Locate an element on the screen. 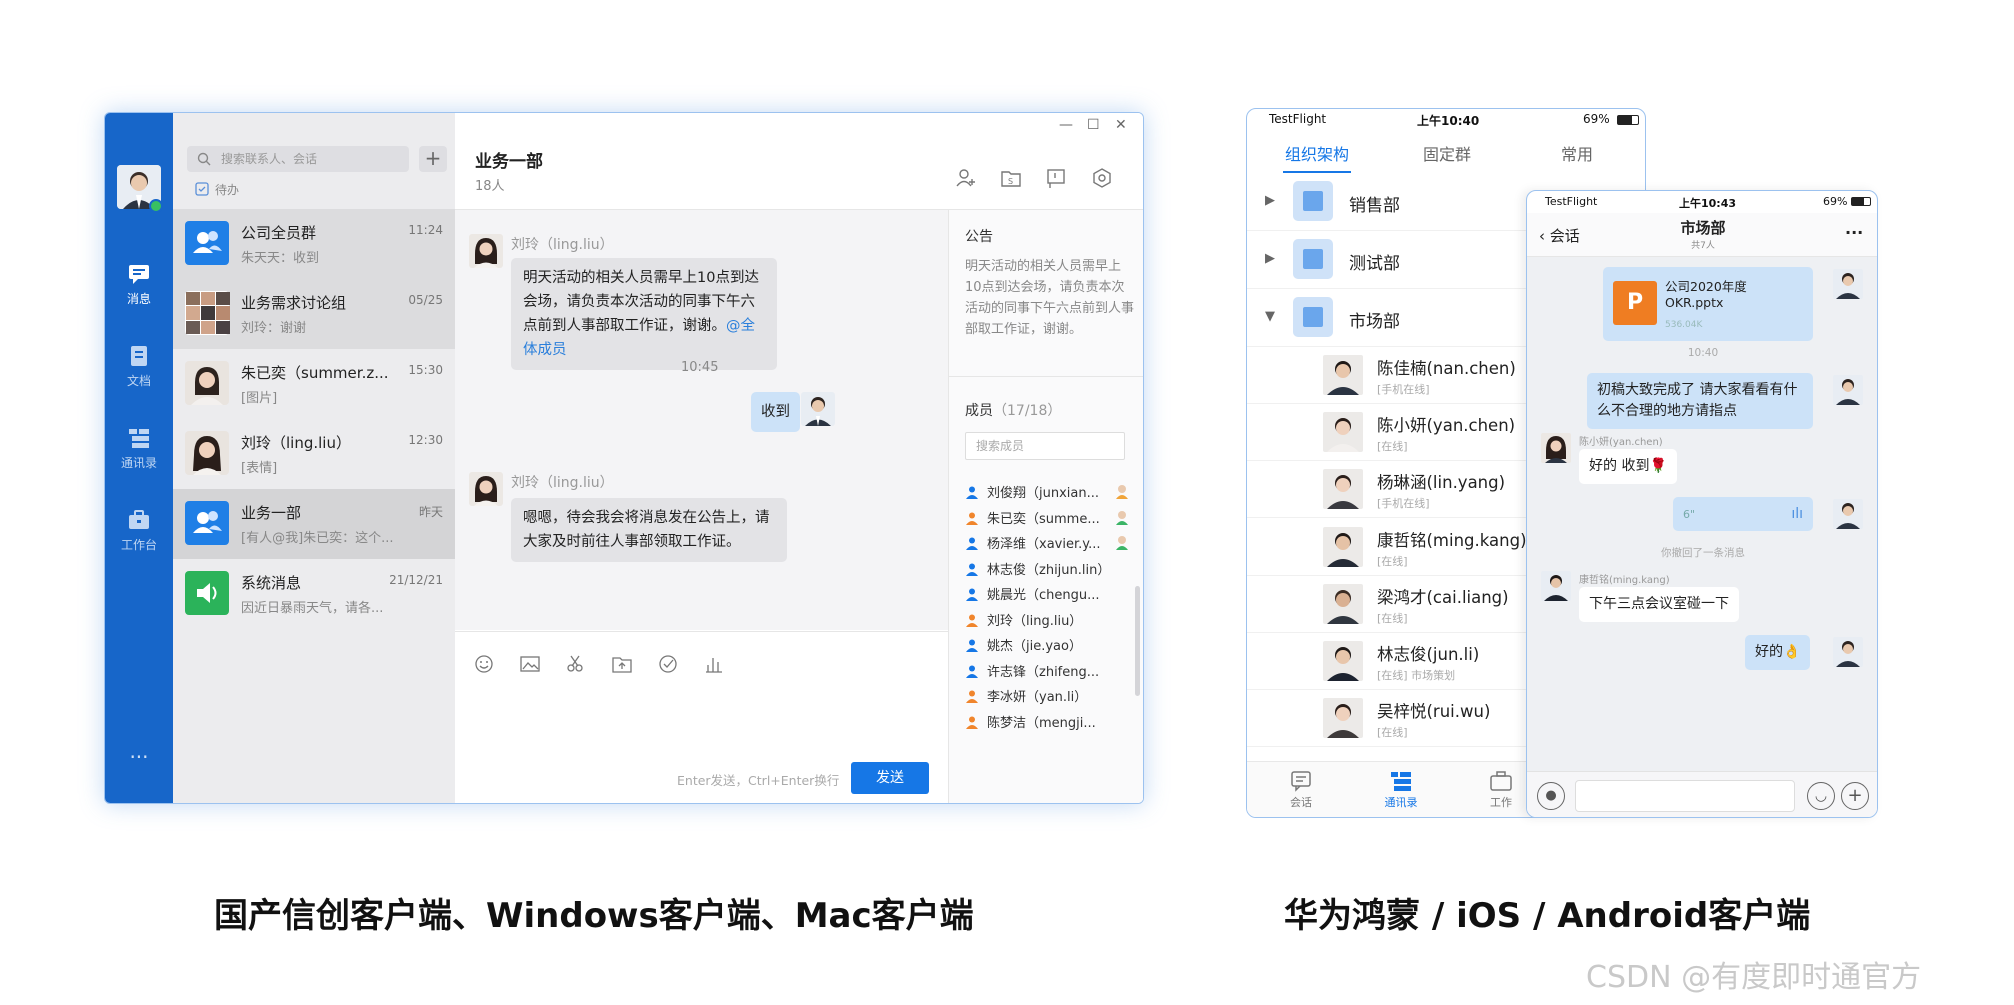 The width and height of the screenshot is (2014, 1005). message-bubble-mine: 初稿大致完成了 请大家看看有什么不合理的地方请指点 is located at coordinates (1700, 401).